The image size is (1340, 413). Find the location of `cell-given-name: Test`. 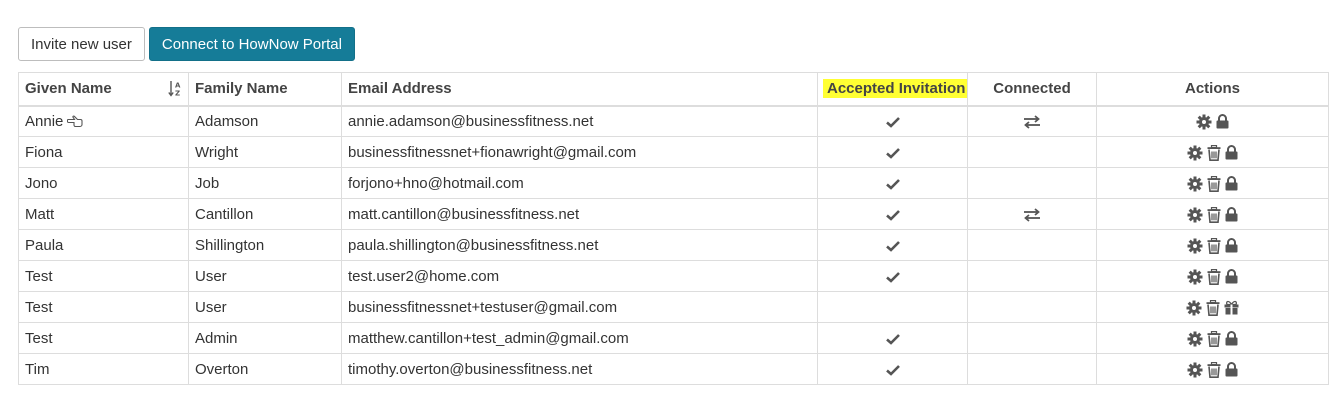

cell-given-name: Test is located at coordinates (103, 307).